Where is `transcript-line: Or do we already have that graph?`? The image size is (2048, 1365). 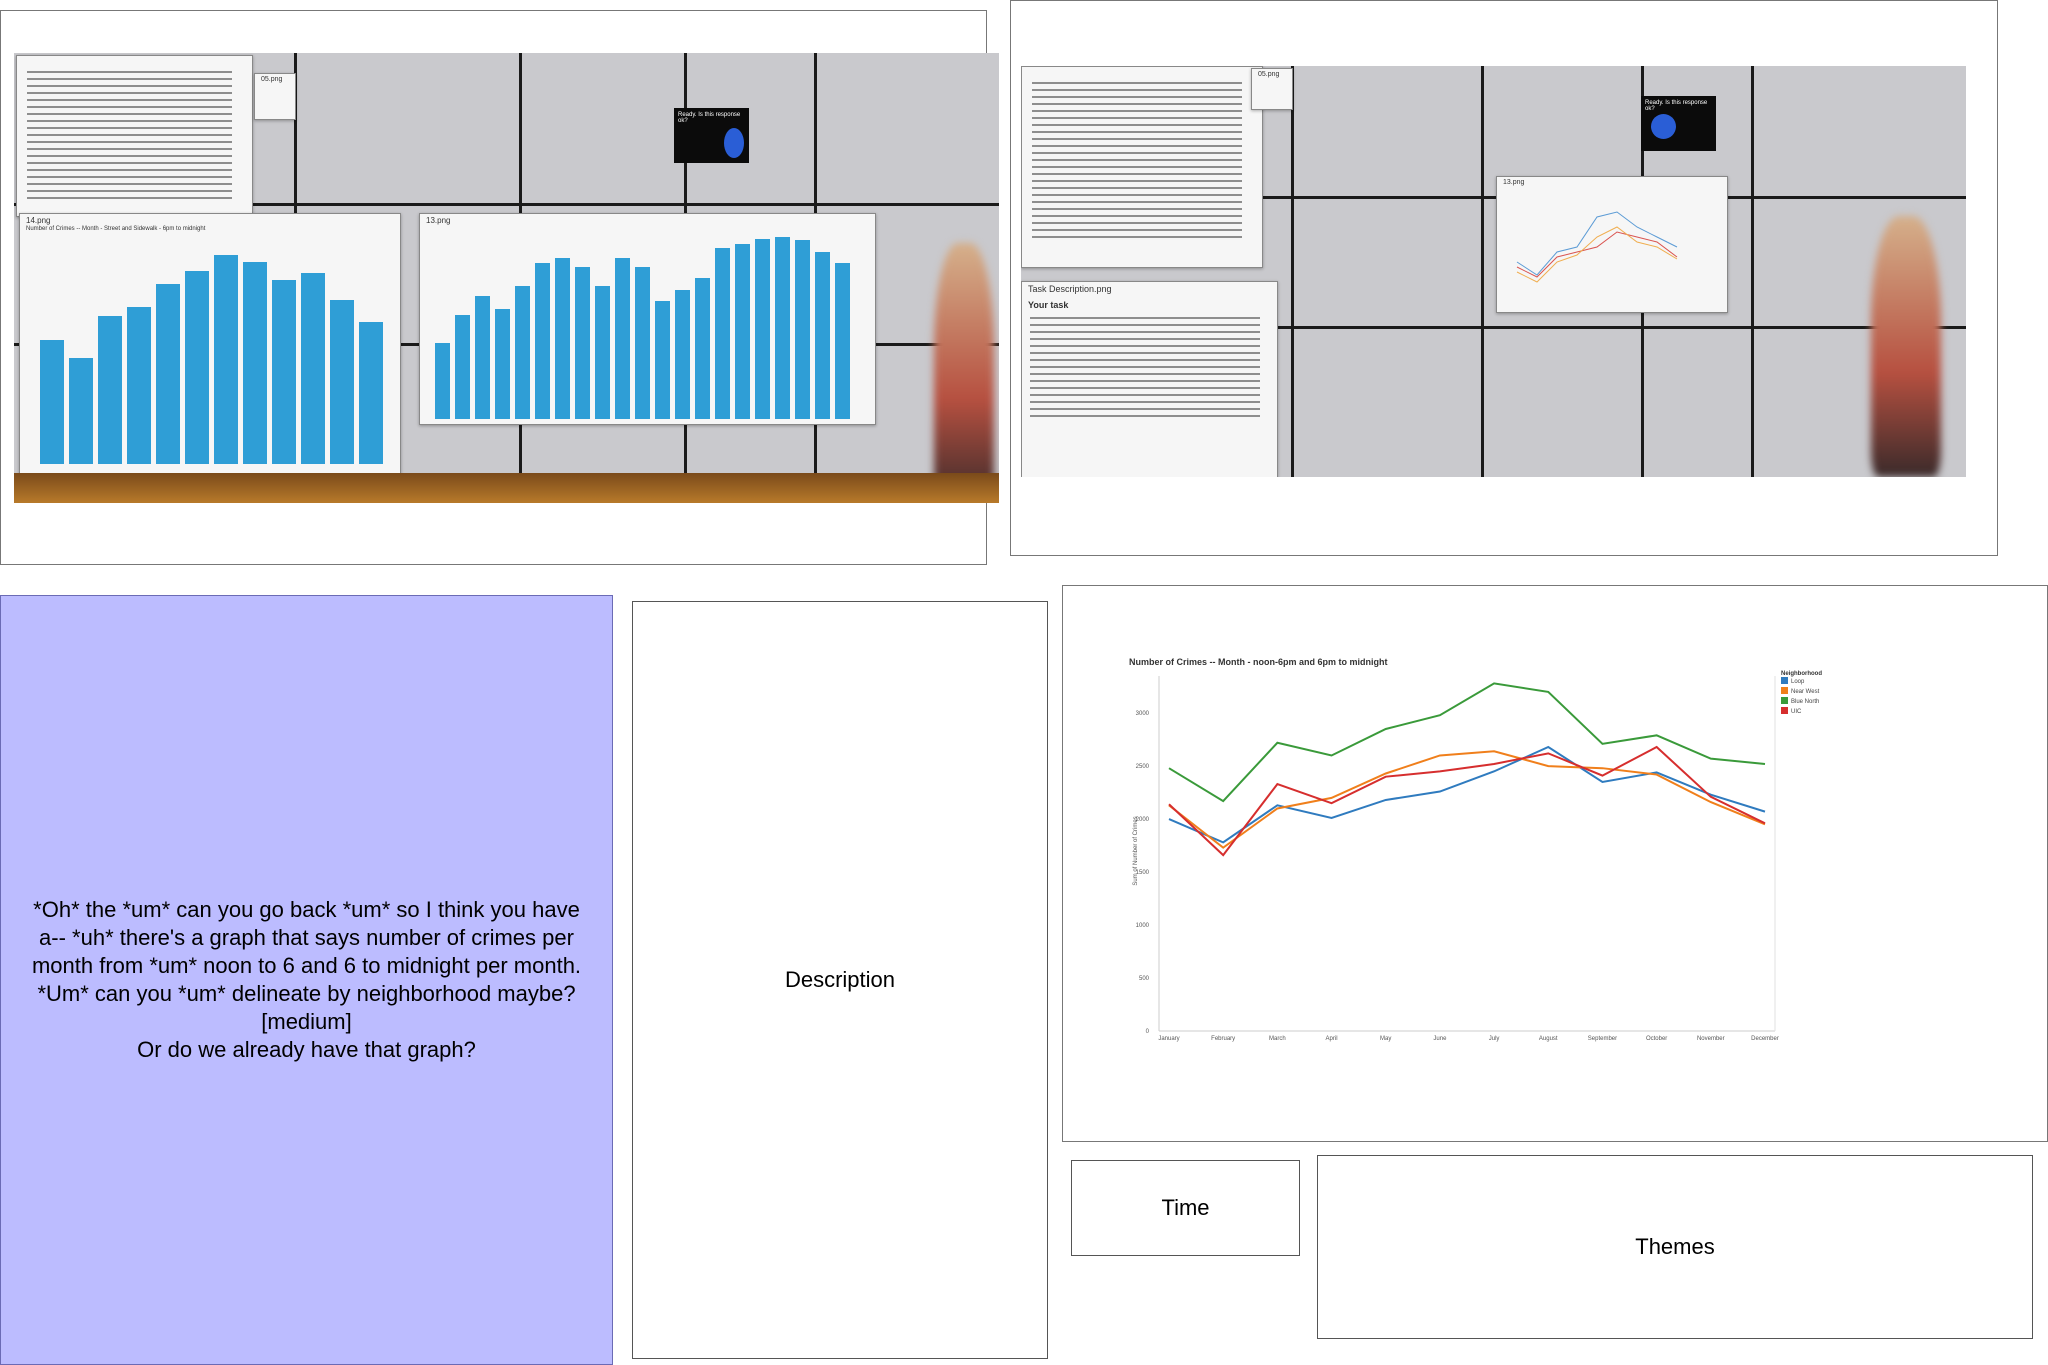 transcript-line: Or do we already have that graph? is located at coordinates (306, 1049).